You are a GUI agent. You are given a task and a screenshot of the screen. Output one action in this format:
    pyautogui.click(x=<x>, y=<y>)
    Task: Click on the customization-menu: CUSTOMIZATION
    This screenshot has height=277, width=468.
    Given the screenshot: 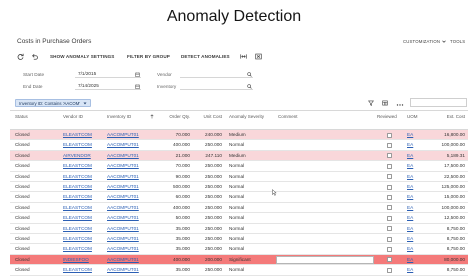 What is the action you would take?
    pyautogui.click(x=424, y=41)
    